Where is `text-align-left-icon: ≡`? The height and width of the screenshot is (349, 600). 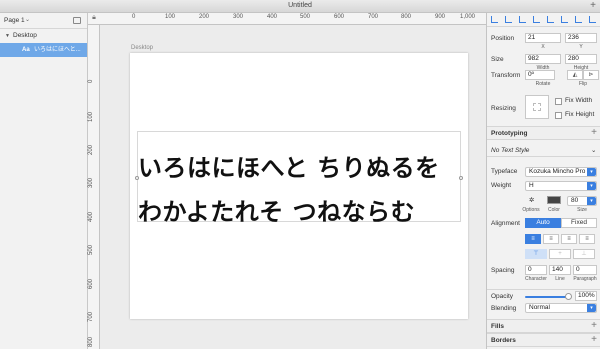 text-align-left-icon: ≡ is located at coordinates (533, 239).